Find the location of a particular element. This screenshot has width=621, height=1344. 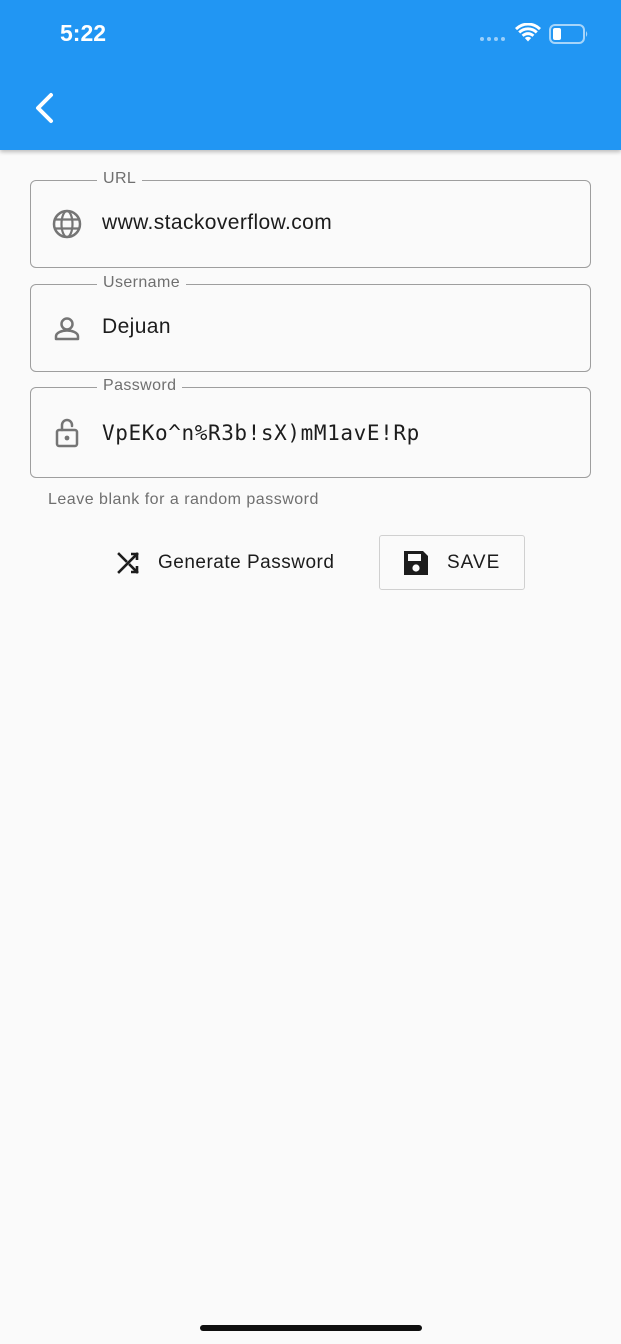

shuffle-icon is located at coordinates (128, 563).